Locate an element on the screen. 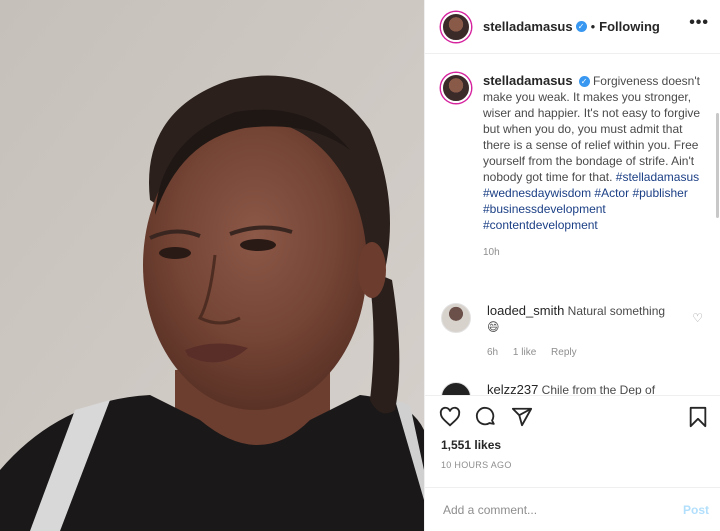 This screenshot has width=720, height=531. author-avatar is located at coordinates (456, 26).